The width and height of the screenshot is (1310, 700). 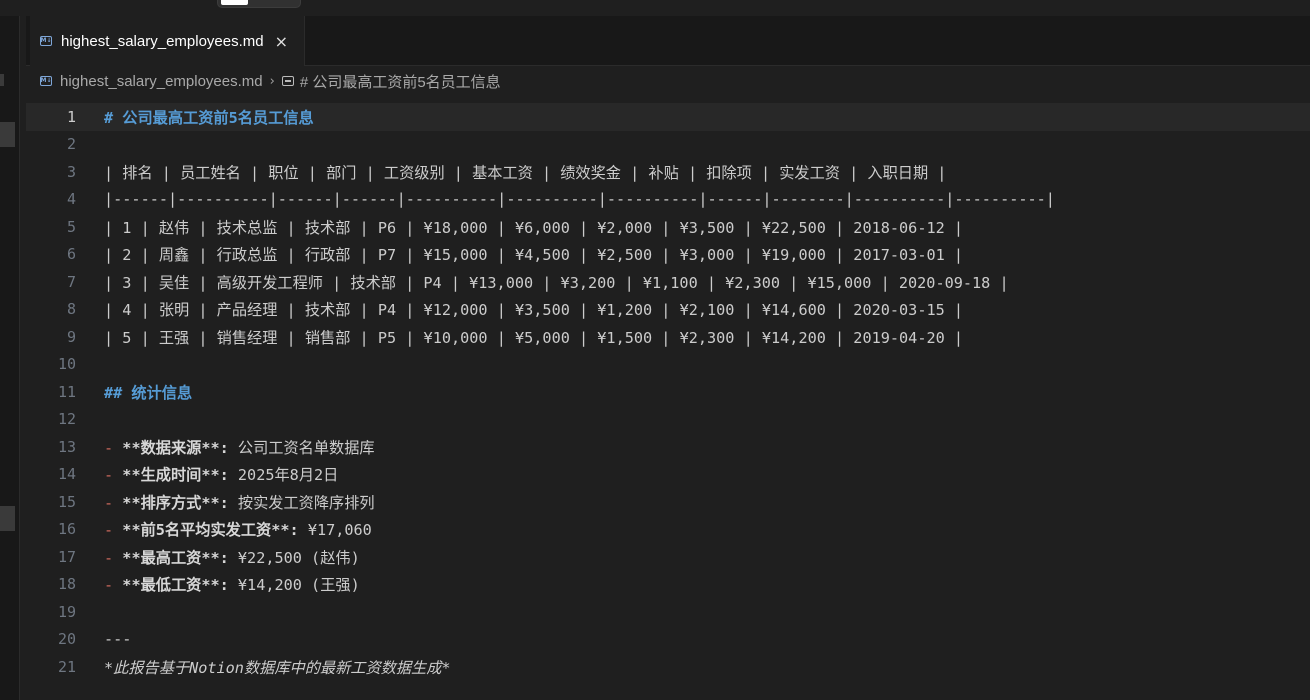 I want to click on bold-label: **最低工资**:, so click(x=175, y=585).